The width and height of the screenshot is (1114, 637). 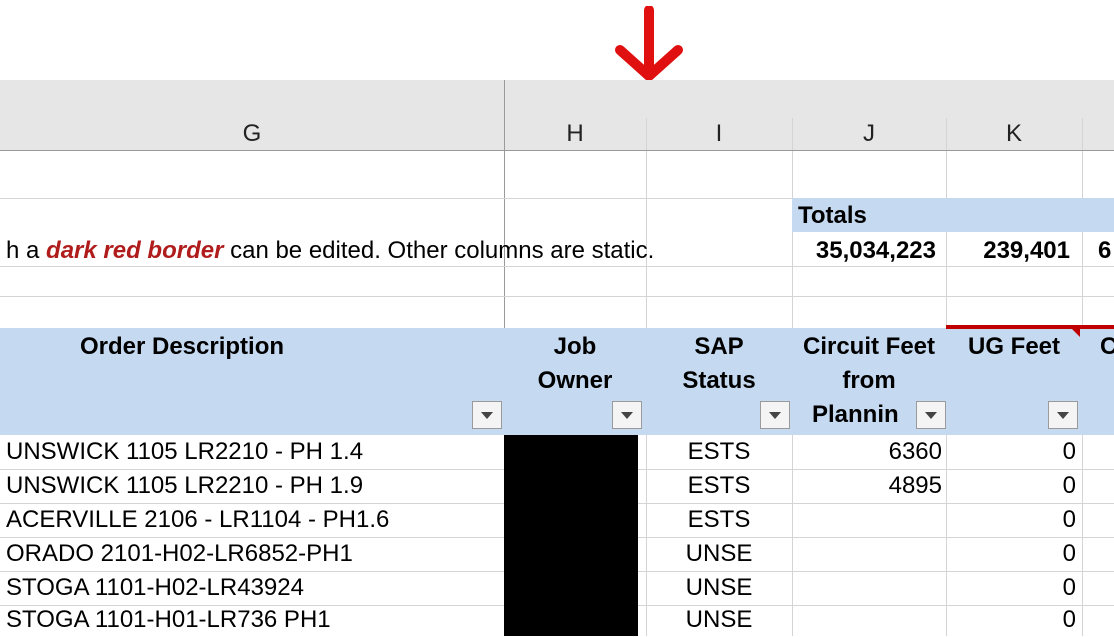 I want to click on note-suffix: can be edited. Other columns are static., so click(x=439, y=250).